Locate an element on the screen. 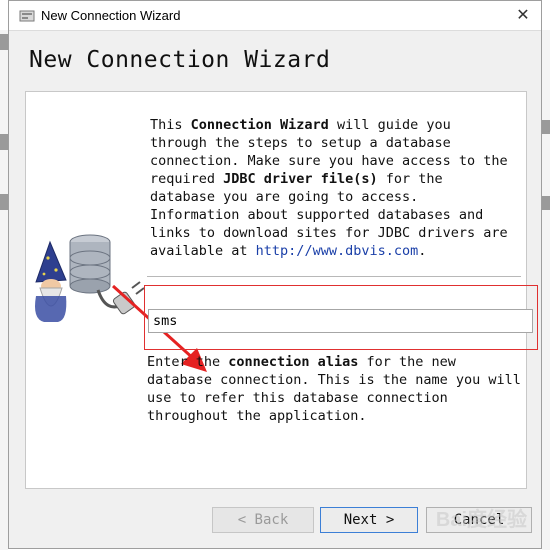 Image resolution: width=550 pixels, height=550 pixels. connection-alias-input is located at coordinates (340, 321).